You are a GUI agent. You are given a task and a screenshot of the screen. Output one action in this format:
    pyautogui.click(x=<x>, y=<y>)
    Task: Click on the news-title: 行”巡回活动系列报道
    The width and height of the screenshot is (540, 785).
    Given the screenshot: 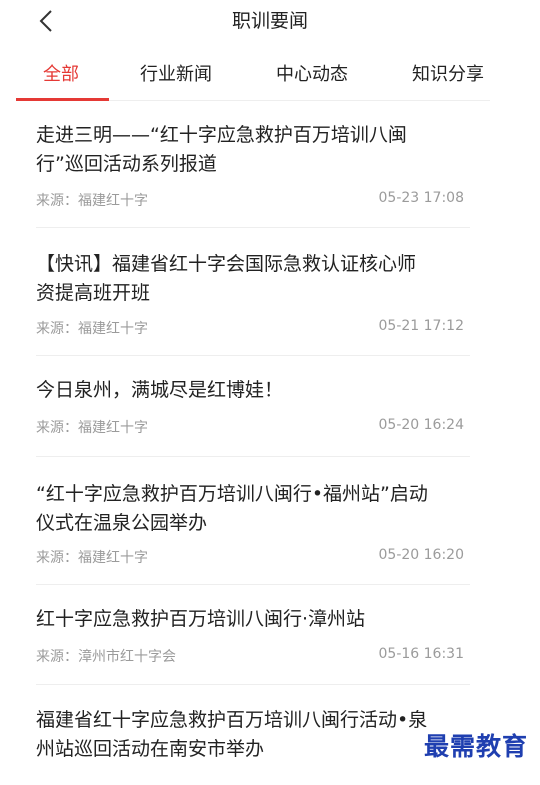 What is the action you would take?
    pyautogui.click(x=126, y=164)
    